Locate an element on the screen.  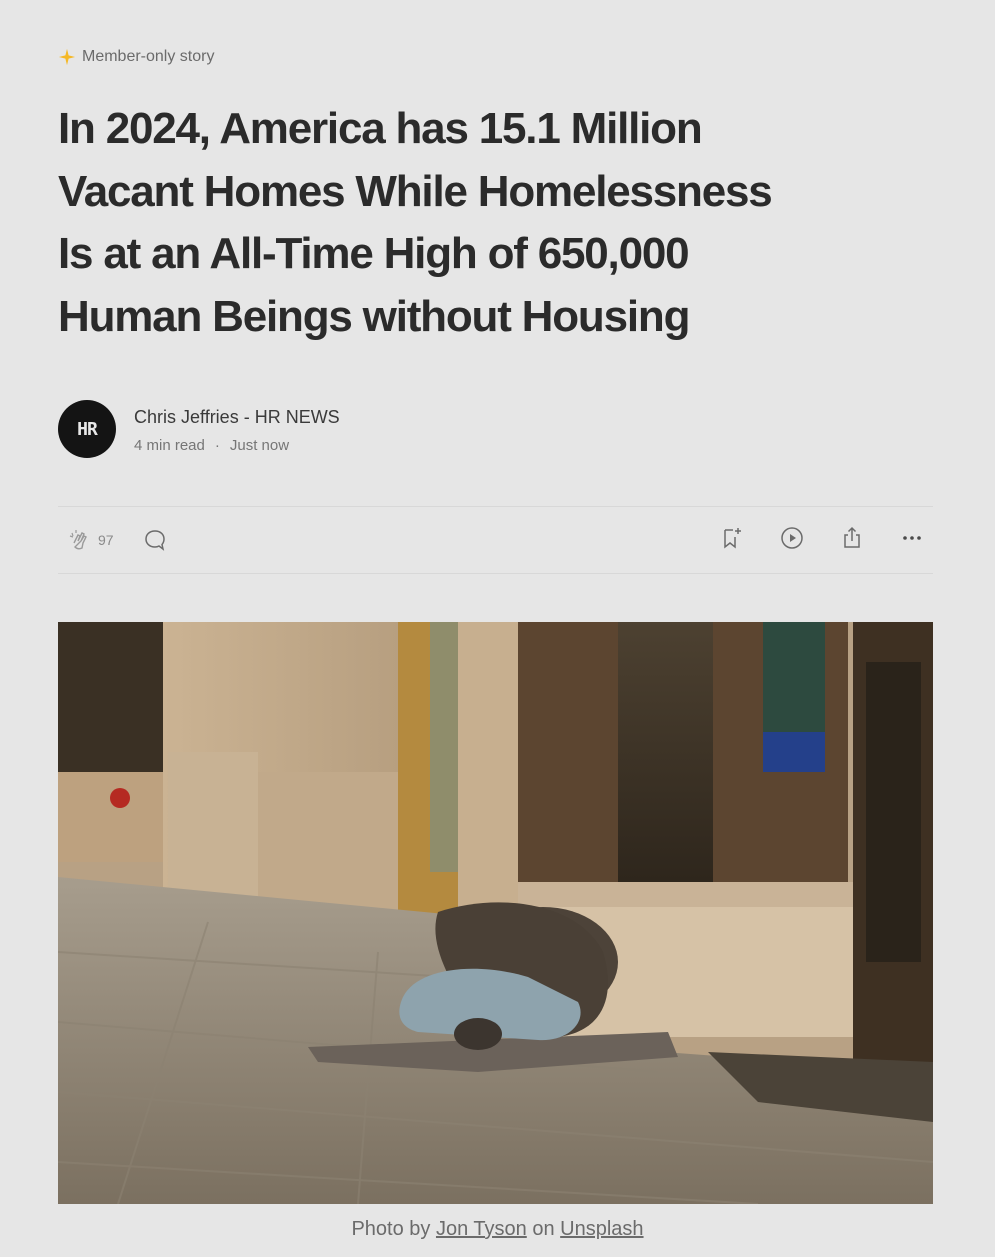
bookmark-button is located at coordinates (732, 538).